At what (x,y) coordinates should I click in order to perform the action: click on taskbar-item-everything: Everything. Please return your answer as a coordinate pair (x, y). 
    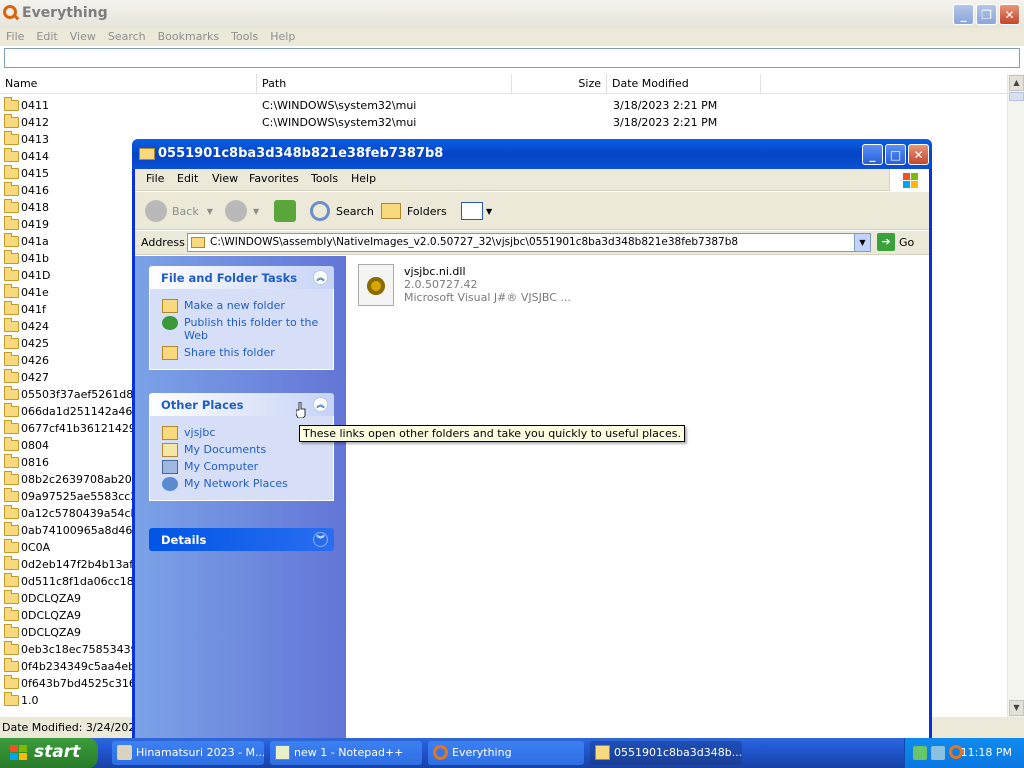
    Looking at the image, I should click on (506, 753).